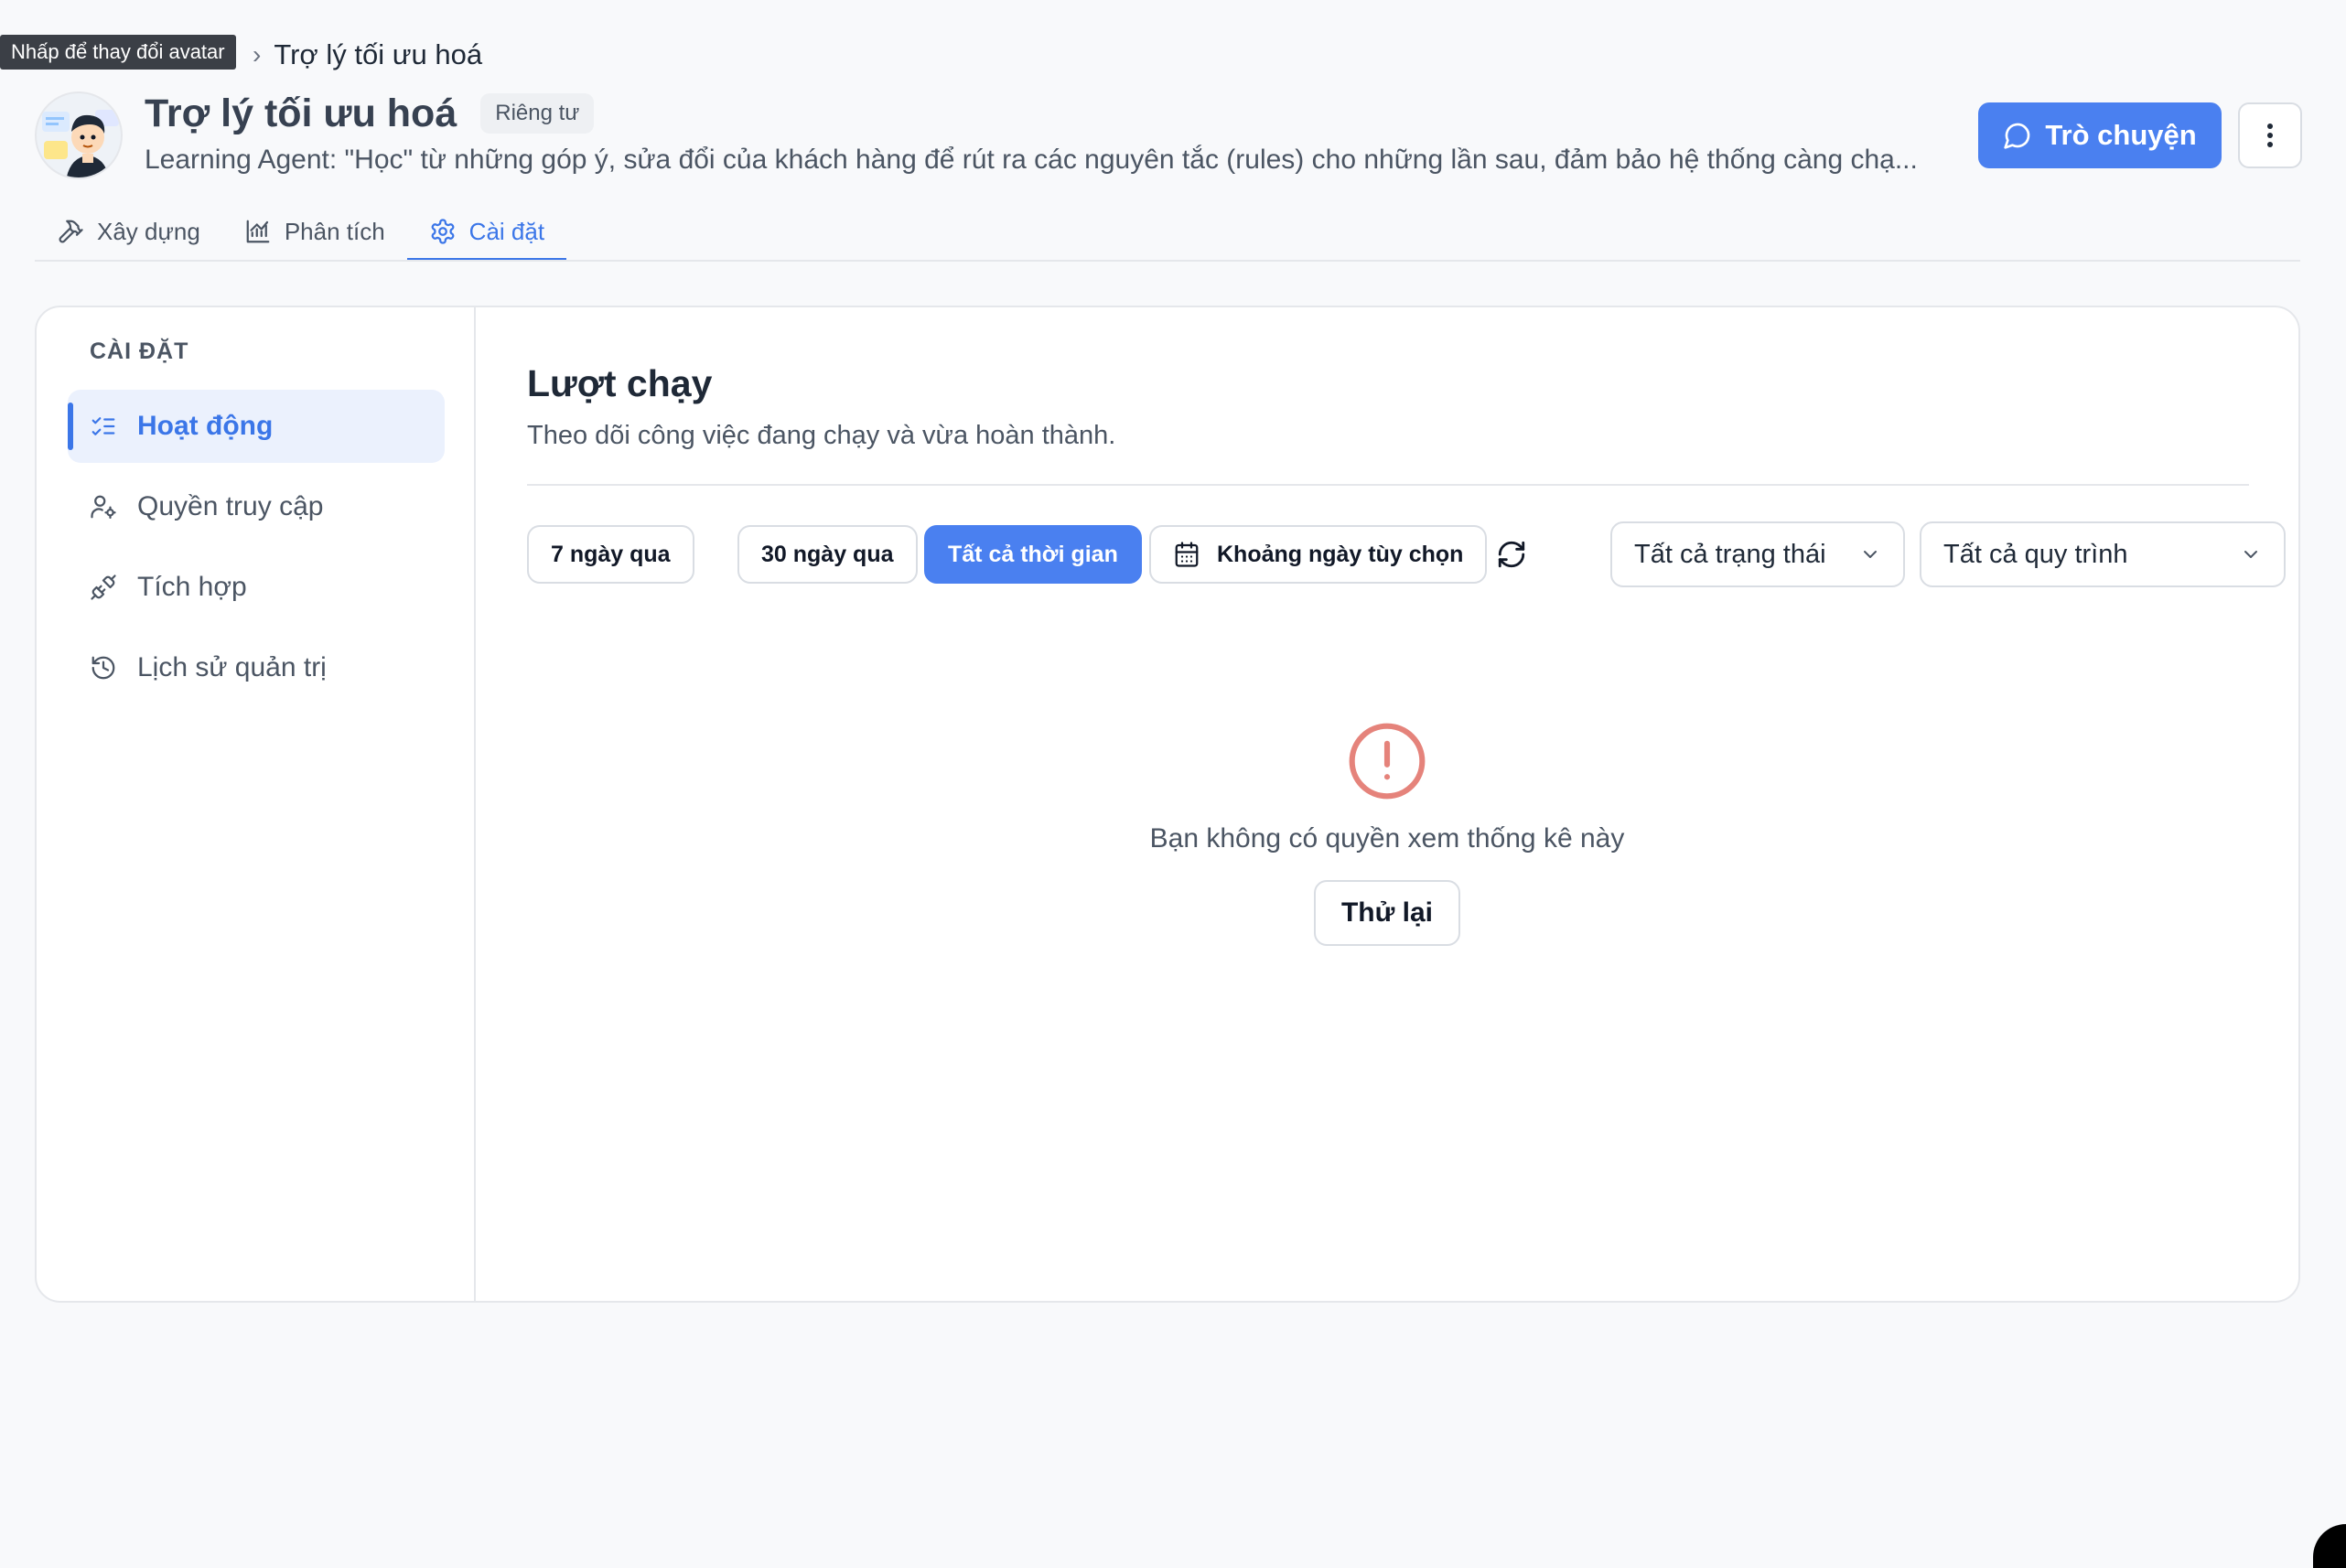 The height and width of the screenshot is (1568, 2346). I want to click on sidebar-item-activity: Hoạt động, so click(256, 426).